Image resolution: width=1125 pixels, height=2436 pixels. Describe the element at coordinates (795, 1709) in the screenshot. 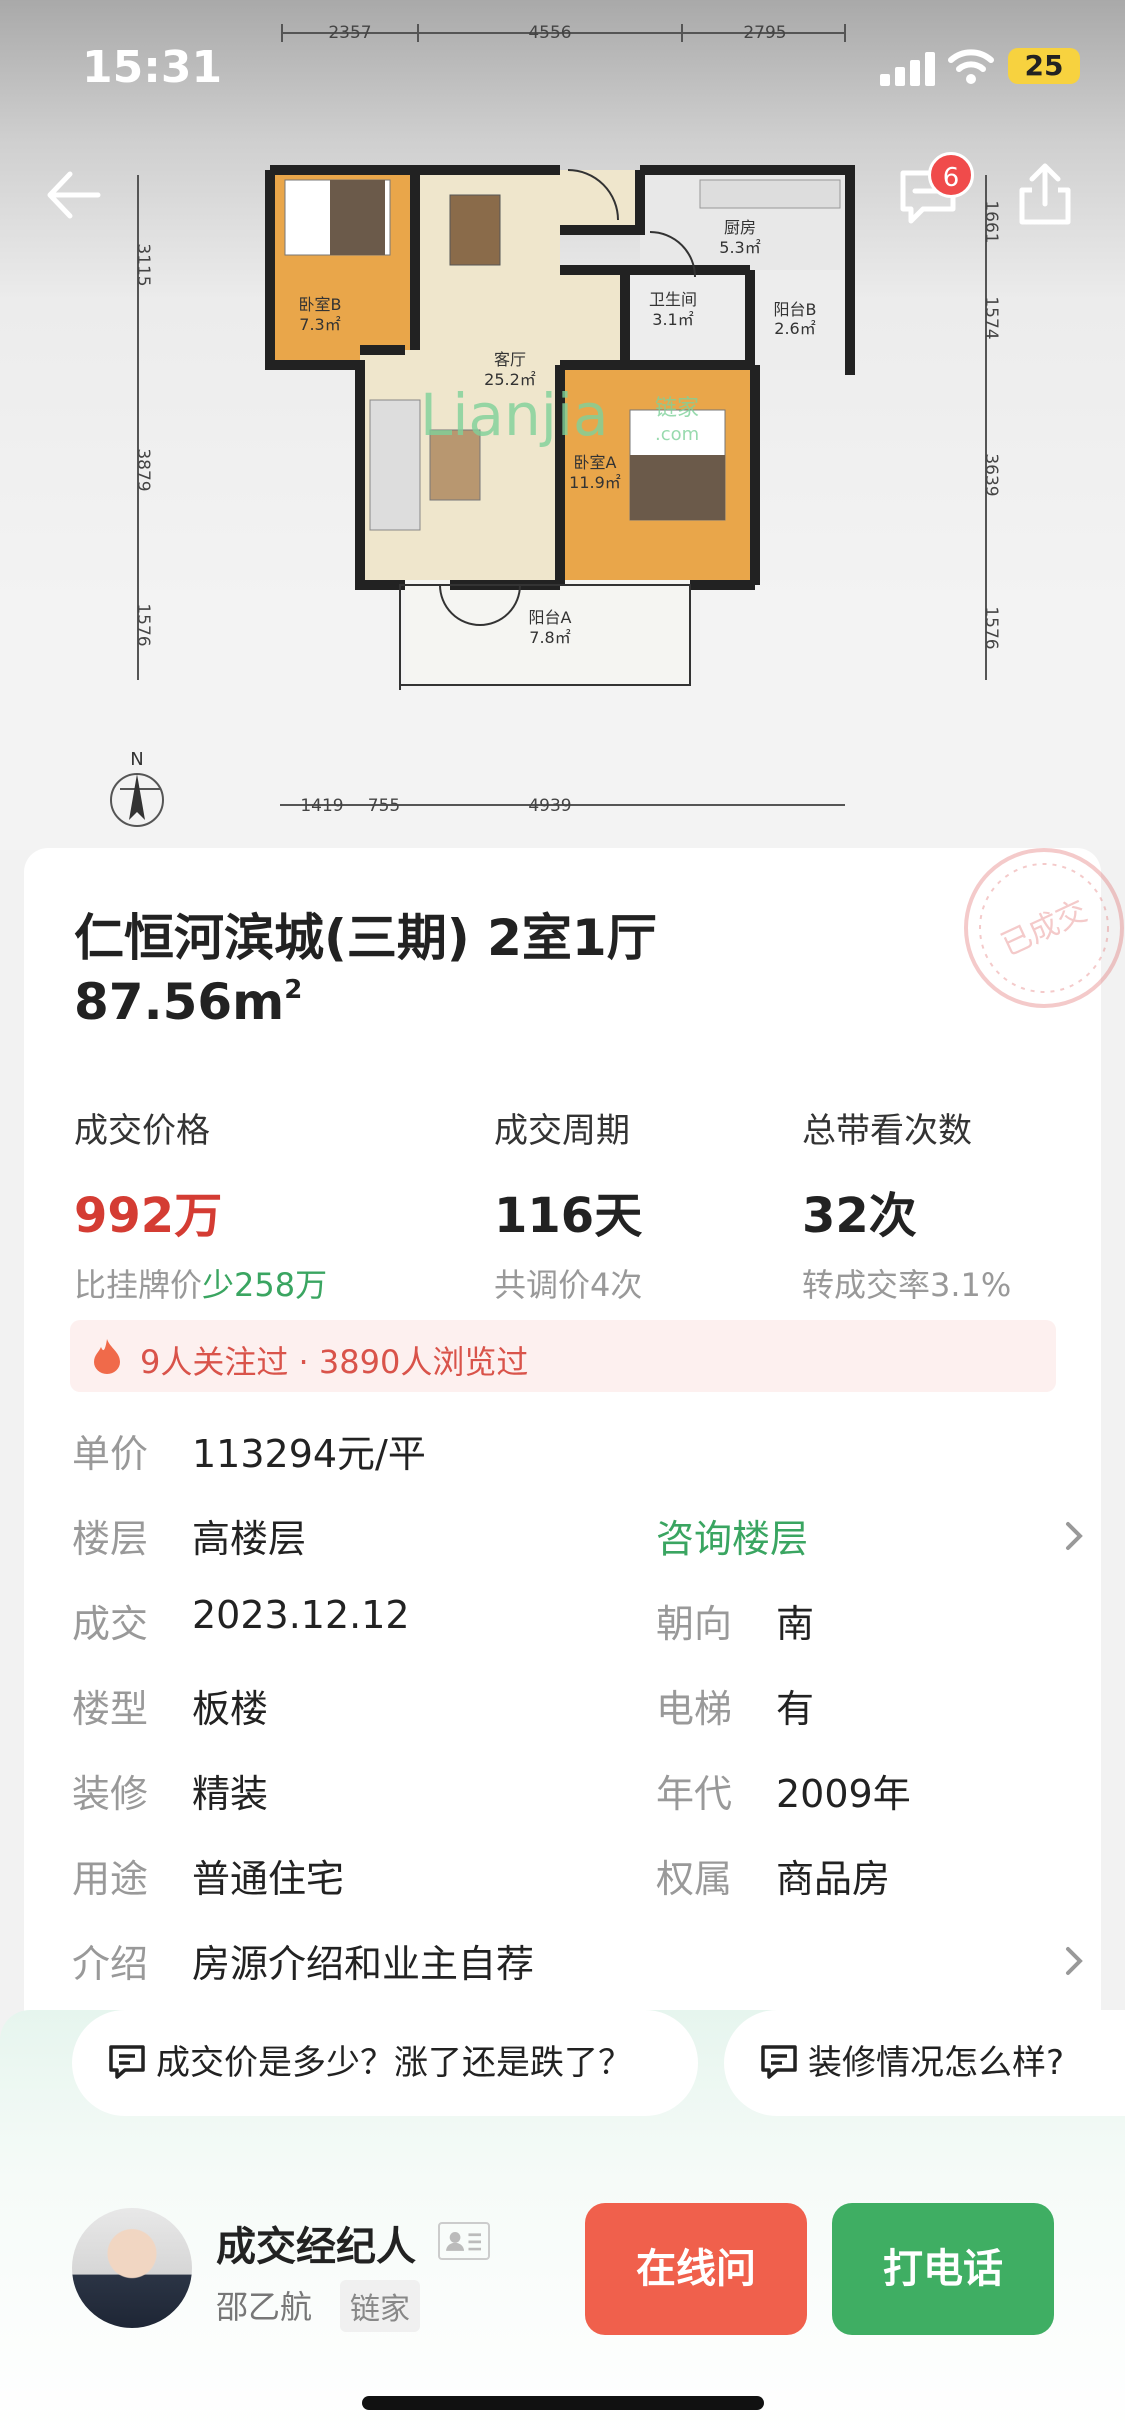

I see `detail-value: 有` at that location.